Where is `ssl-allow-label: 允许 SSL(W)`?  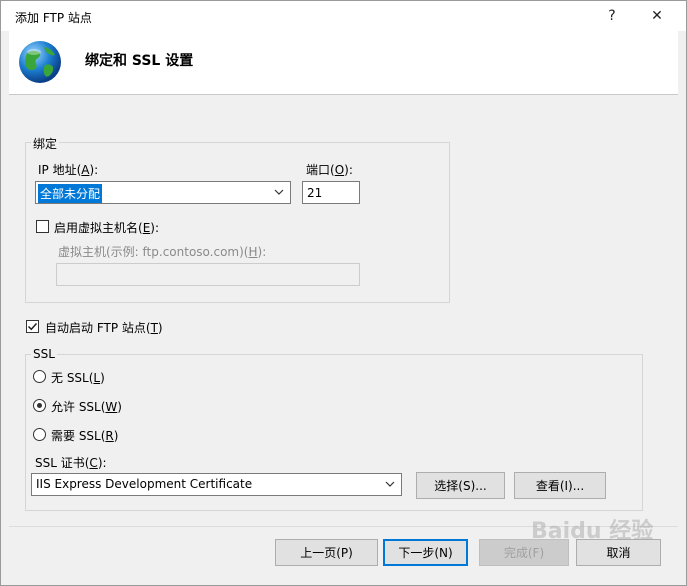
ssl-allow-label: 允许 SSL(W) is located at coordinates (86, 407).